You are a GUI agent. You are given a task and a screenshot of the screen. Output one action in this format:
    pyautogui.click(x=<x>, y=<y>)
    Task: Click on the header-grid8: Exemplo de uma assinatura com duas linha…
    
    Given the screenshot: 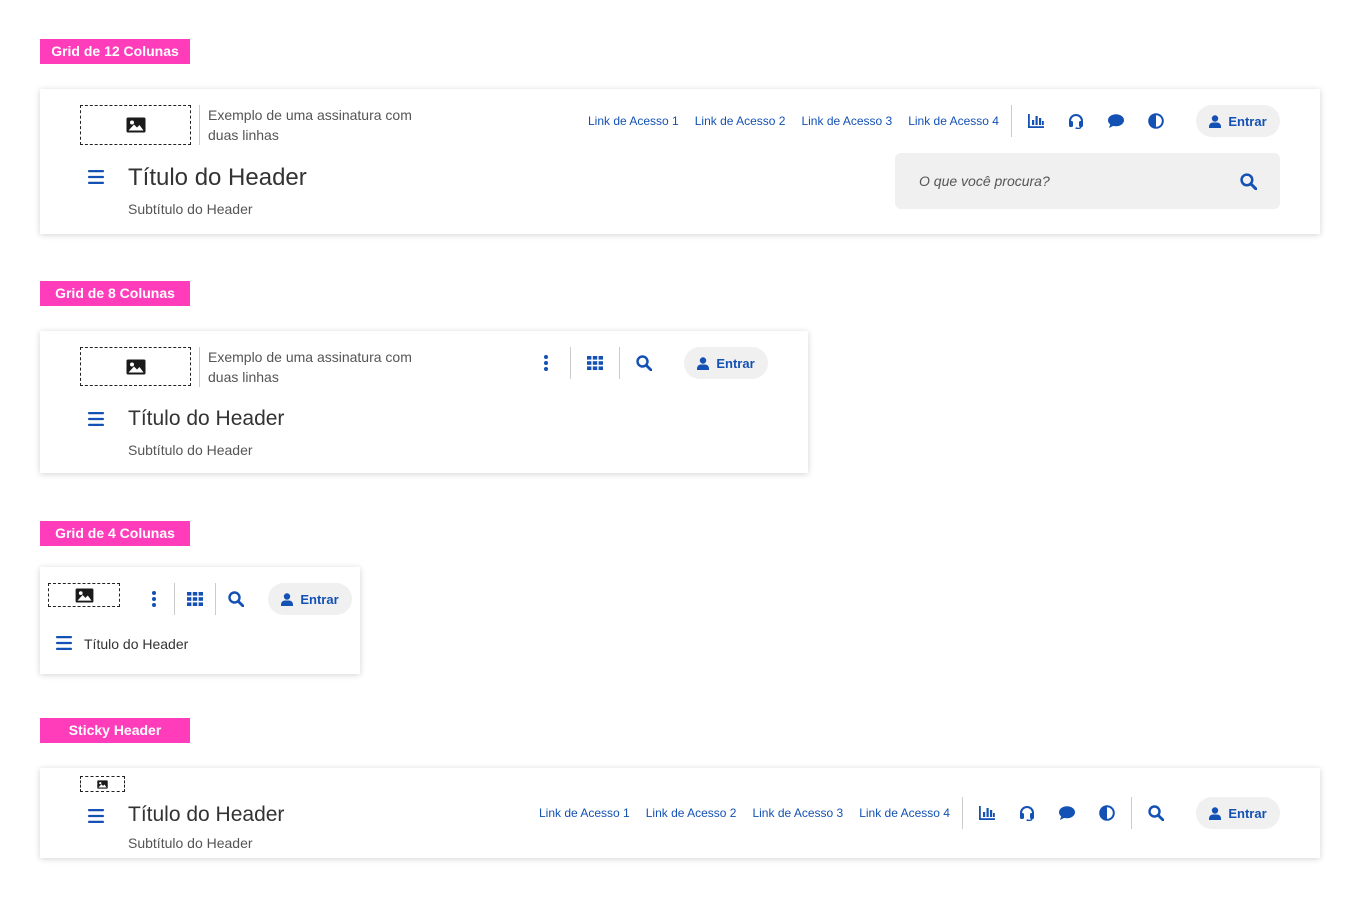 What is the action you would take?
    pyautogui.click(x=424, y=402)
    